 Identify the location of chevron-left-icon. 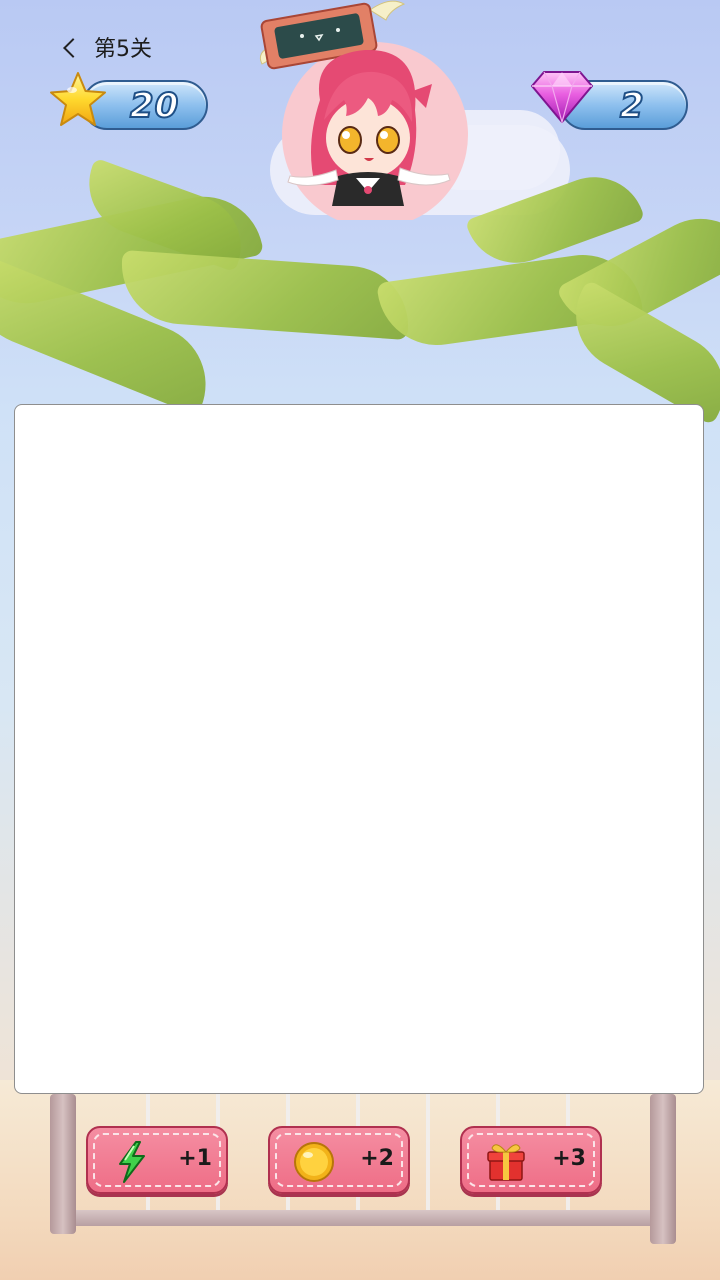
(73, 48).